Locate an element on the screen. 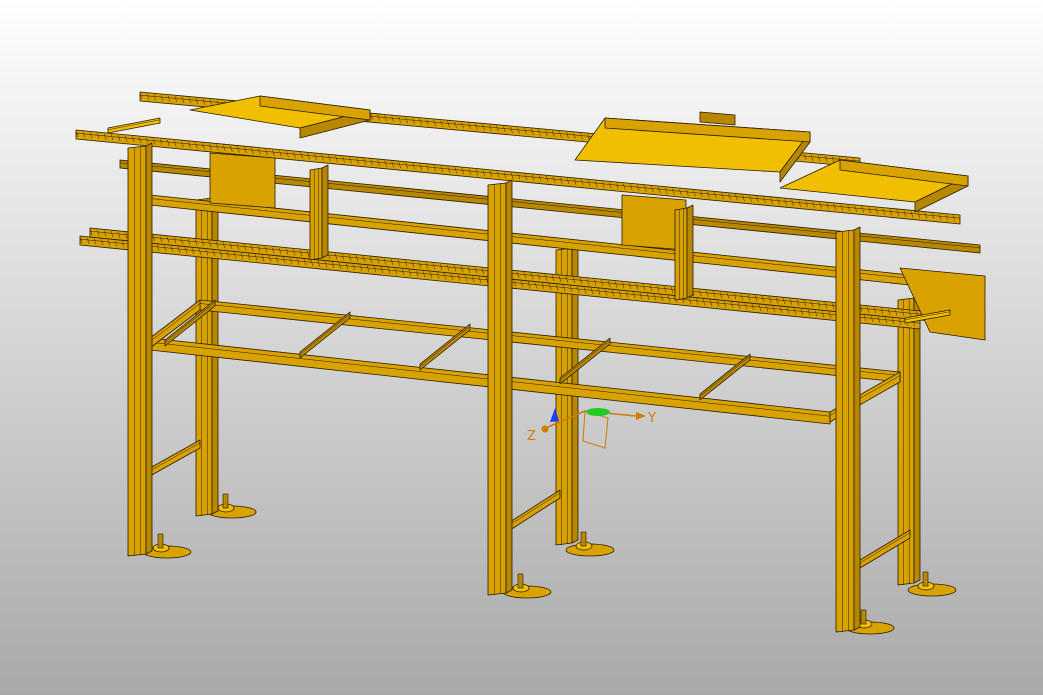 This screenshot has height=695, width=1043. foot-back-right-screw is located at coordinates (925, 579).